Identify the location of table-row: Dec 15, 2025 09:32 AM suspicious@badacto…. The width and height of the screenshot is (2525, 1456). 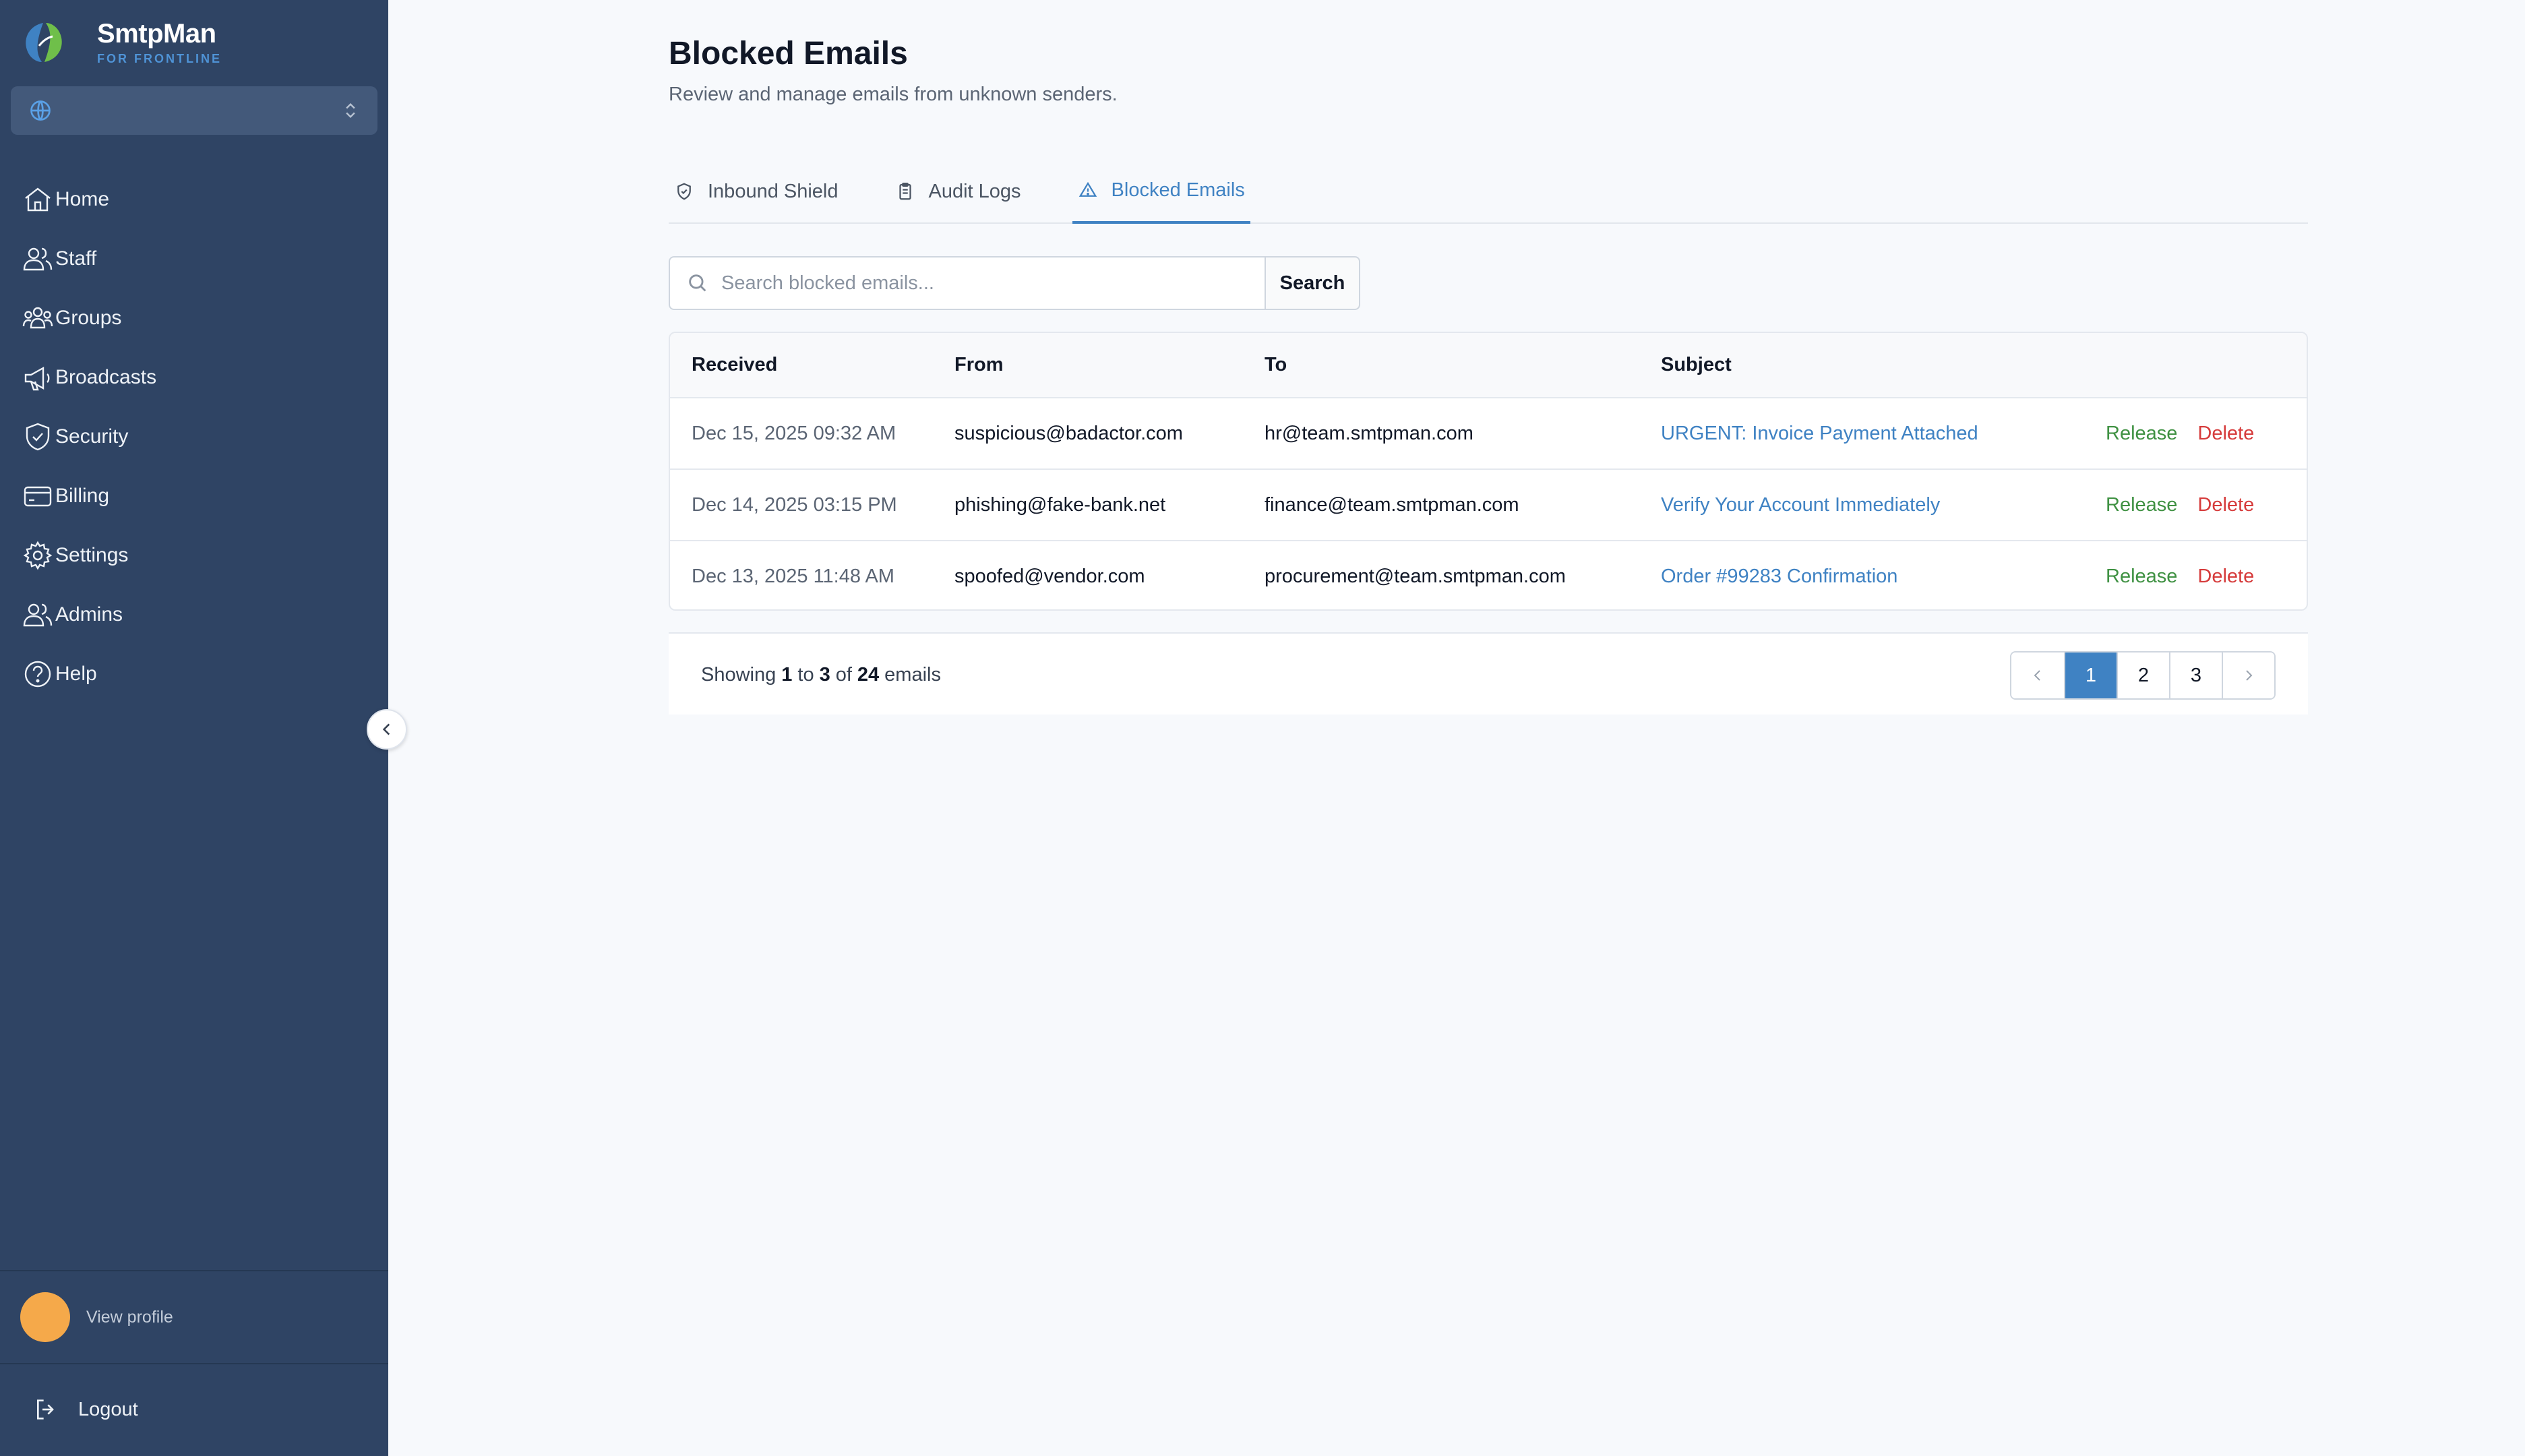
(1489, 434).